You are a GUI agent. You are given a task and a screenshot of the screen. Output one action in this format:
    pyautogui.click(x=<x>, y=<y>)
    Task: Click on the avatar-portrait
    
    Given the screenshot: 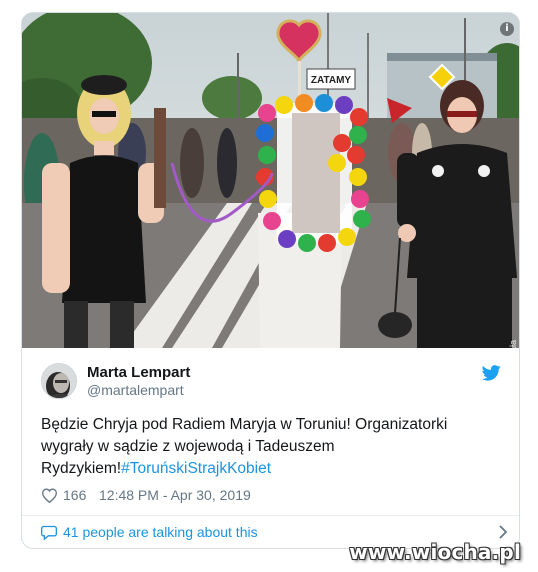 What is the action you would take?
    pyautogui.click(x=59, y=381)
    